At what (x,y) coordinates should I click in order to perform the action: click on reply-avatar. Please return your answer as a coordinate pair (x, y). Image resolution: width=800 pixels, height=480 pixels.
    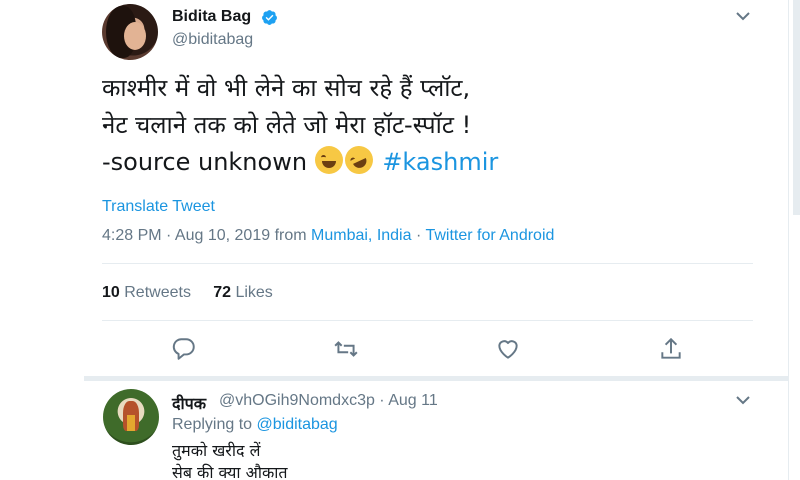
    Looking at the image, I should click on (131, 417).